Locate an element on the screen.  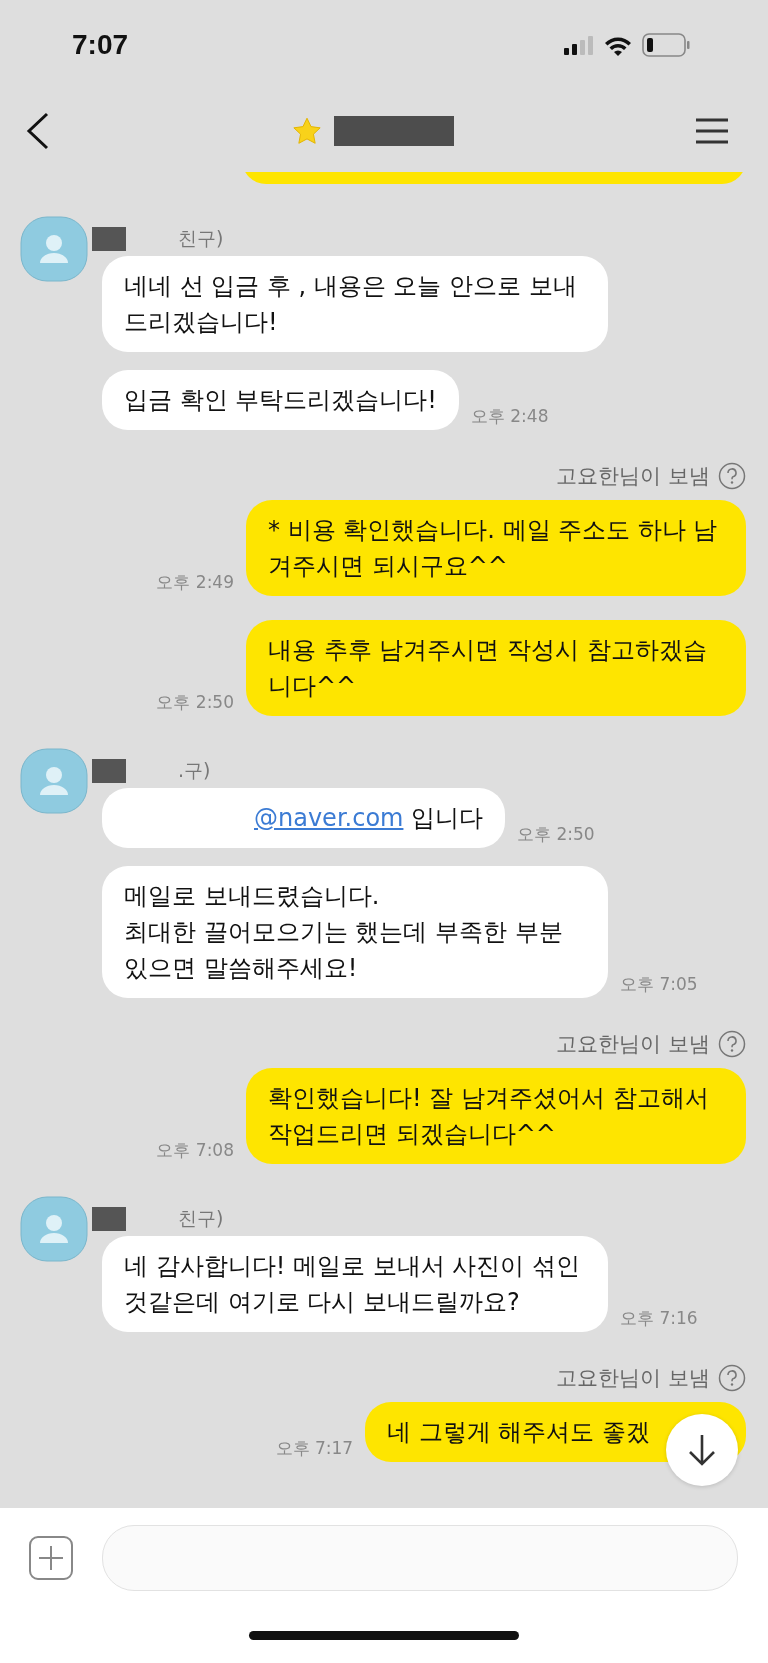
signal-icon is located at coordinates (579, 45).